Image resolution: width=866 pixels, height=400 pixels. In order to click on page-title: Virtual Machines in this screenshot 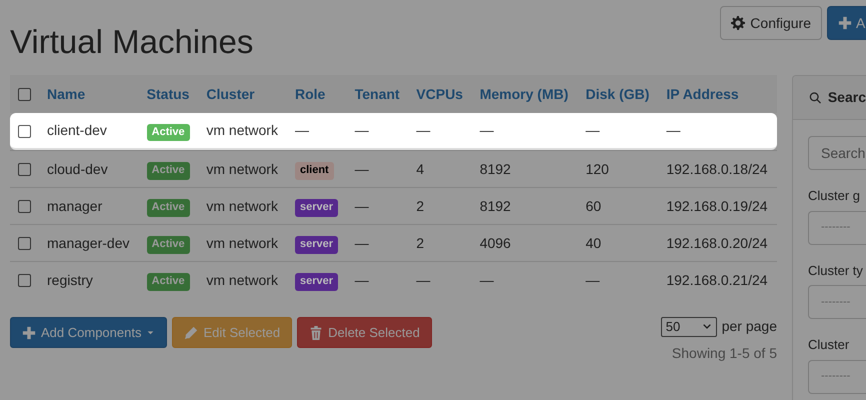, I will do `click(132, 41)`.